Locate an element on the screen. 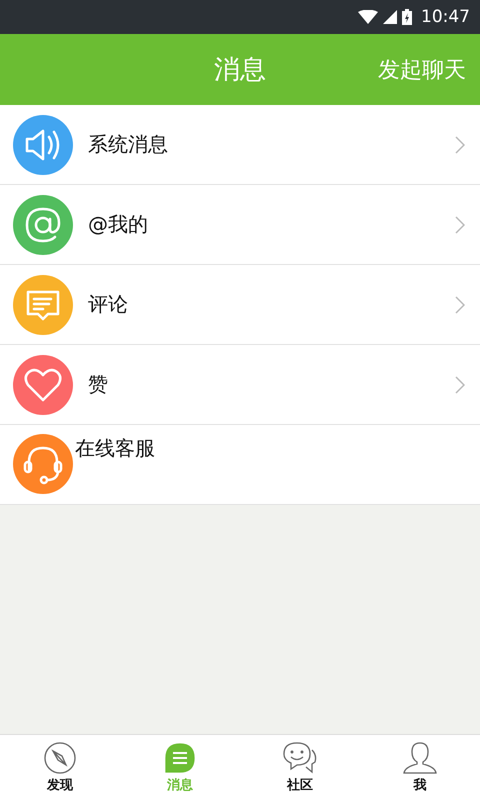 This screenshot has width=480, height=800. battery-icon is located at coordinates (407, 17).